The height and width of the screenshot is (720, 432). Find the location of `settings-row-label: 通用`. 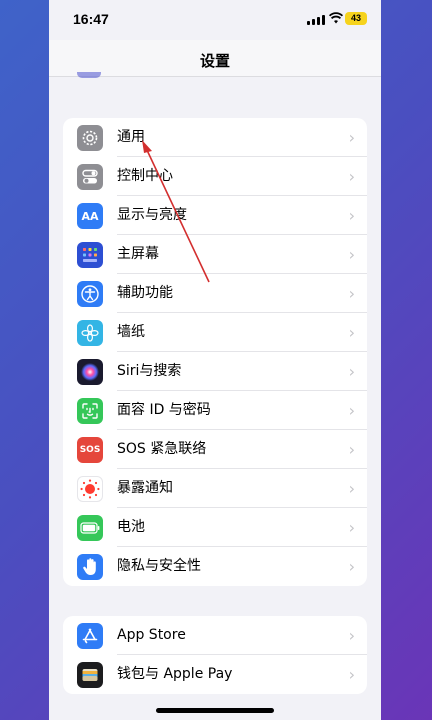

settings-row-label: 通用 is located at coordinates (131, 137).